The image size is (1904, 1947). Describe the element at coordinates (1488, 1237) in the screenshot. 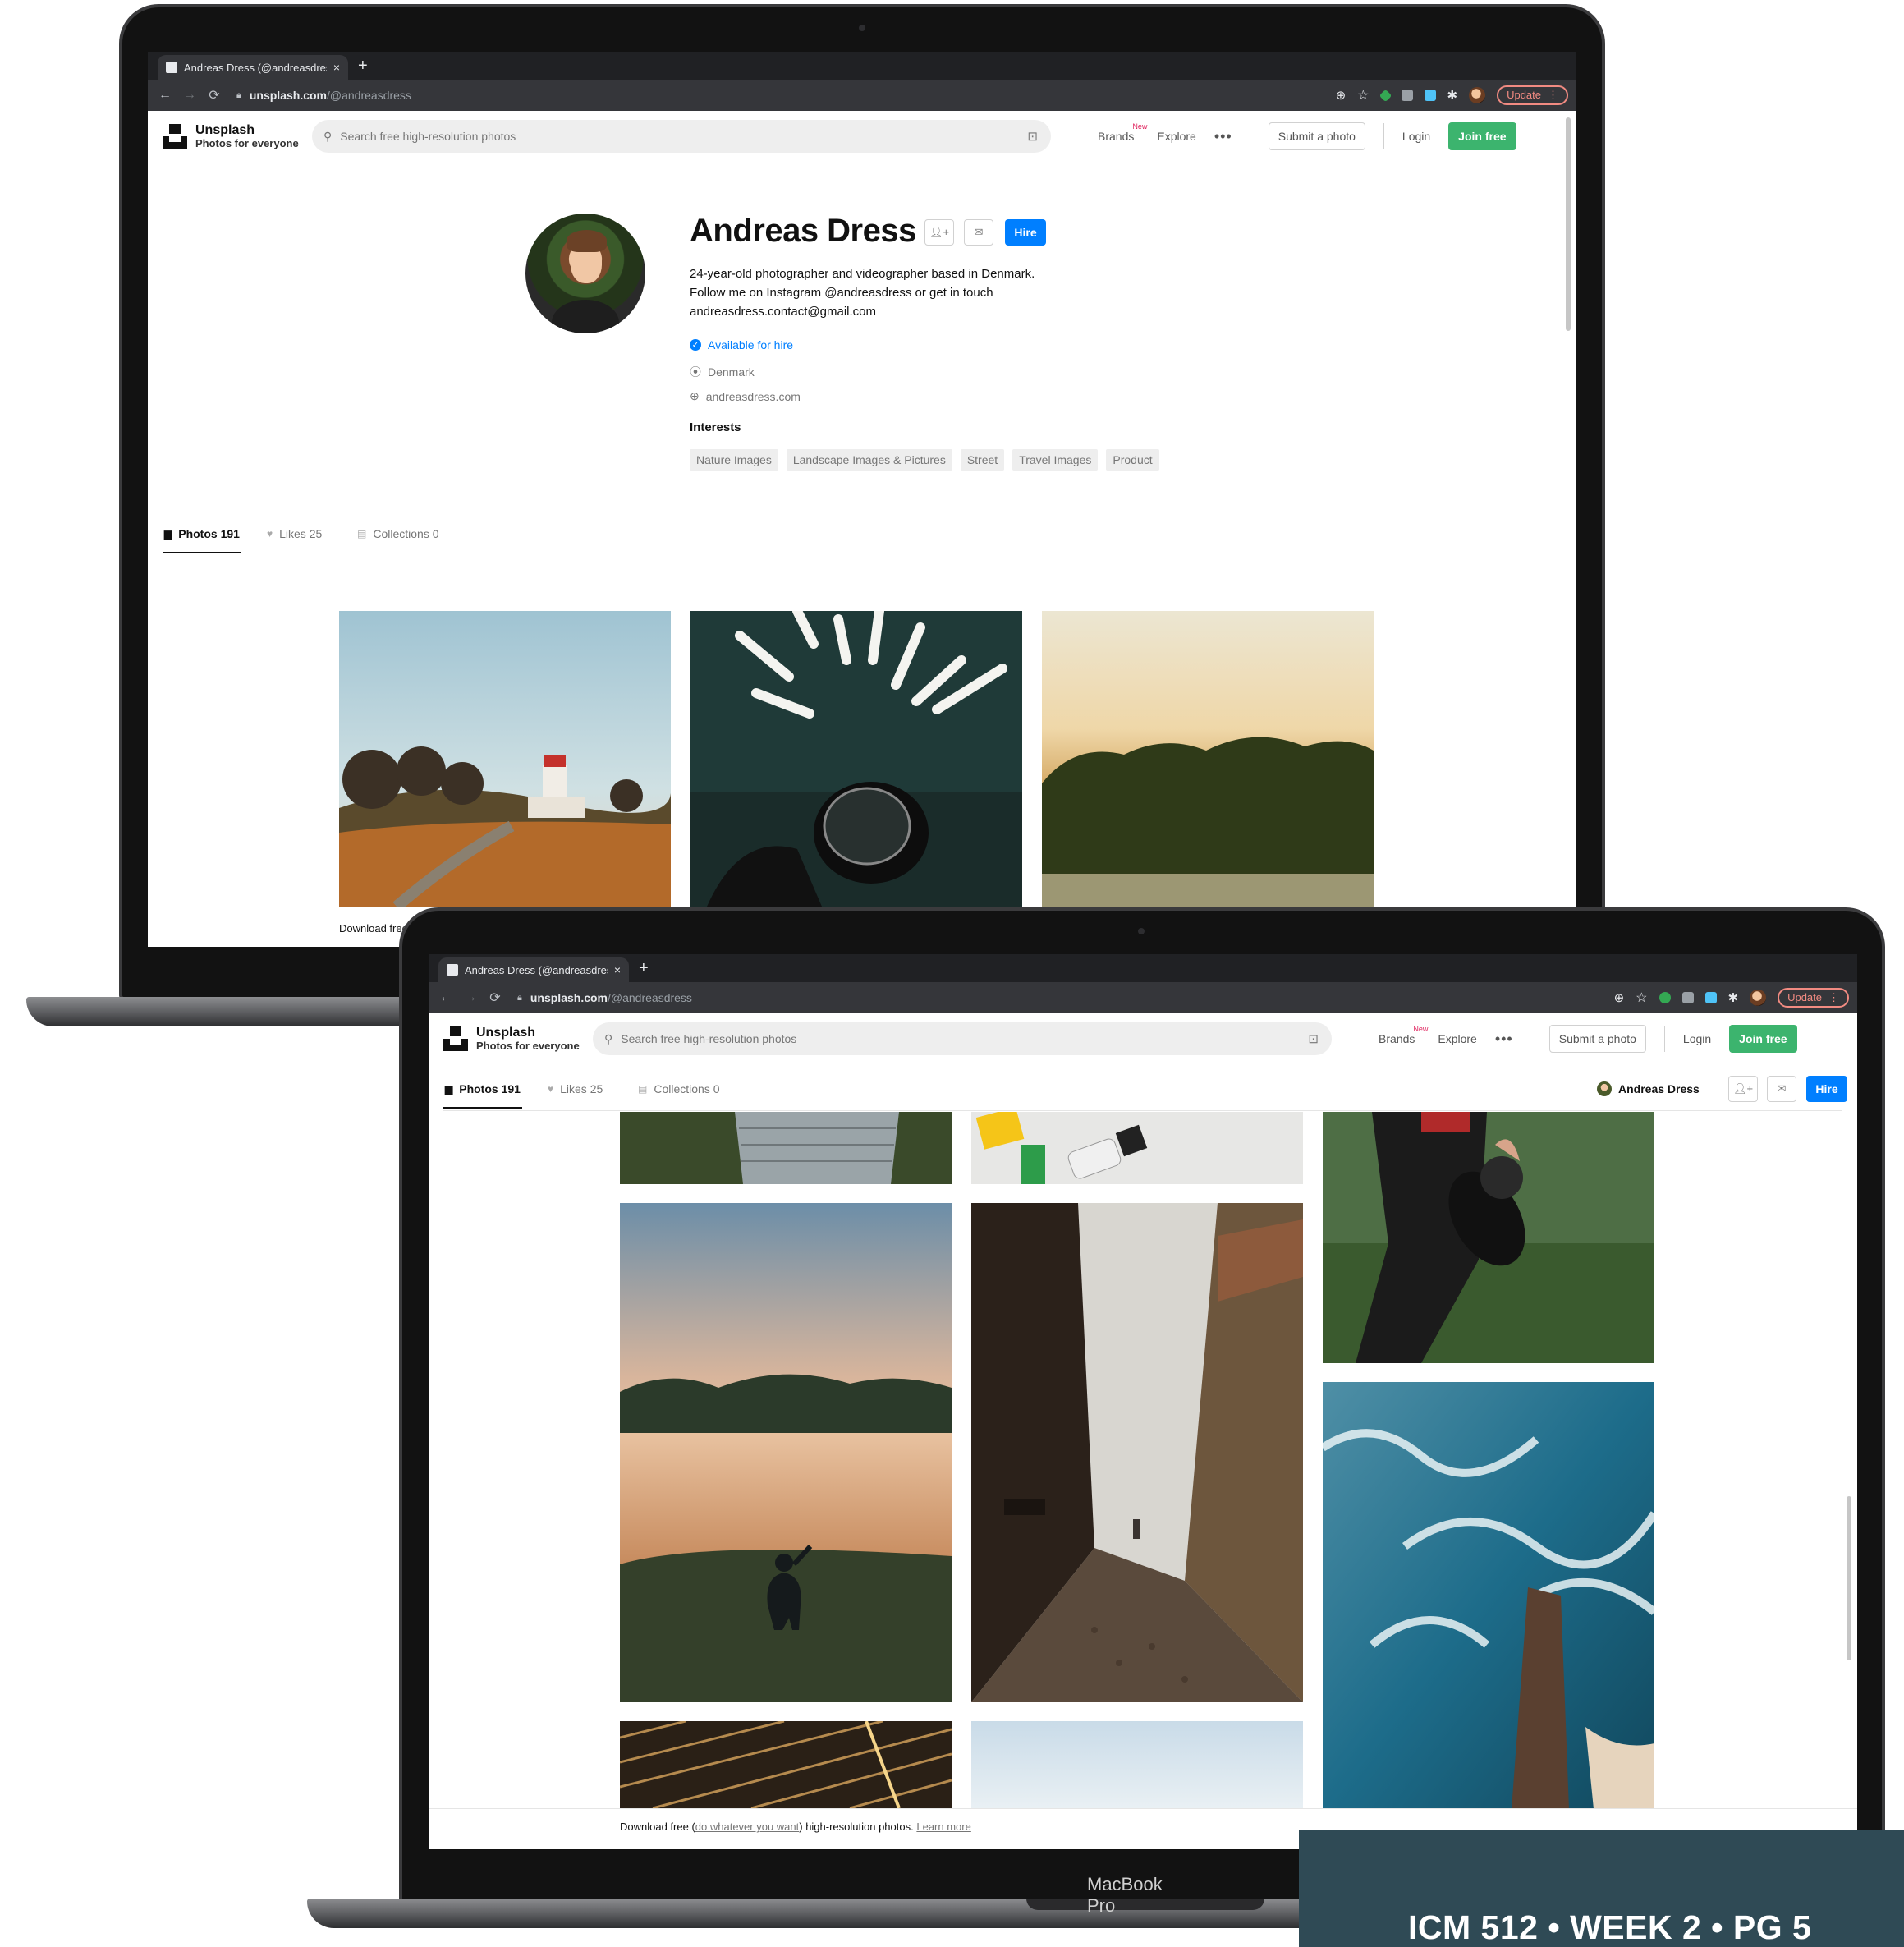

I see `photo-photographer-grass` at that location.